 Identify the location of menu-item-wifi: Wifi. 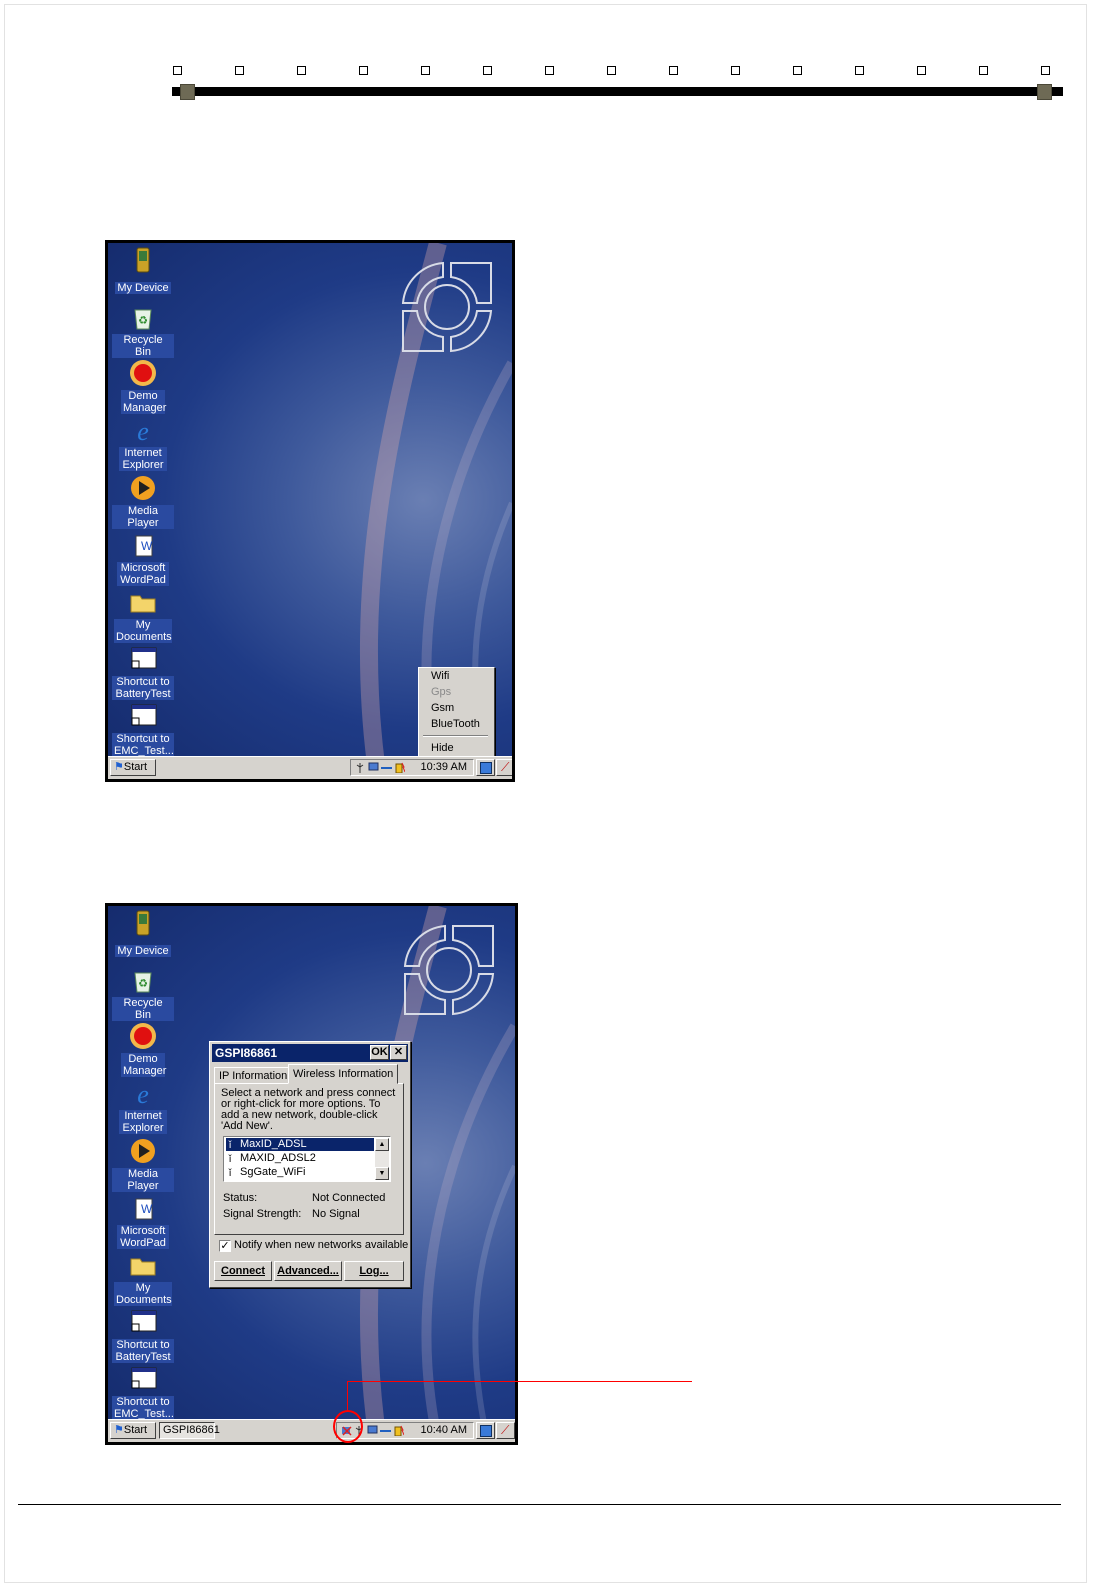
(440, 676).